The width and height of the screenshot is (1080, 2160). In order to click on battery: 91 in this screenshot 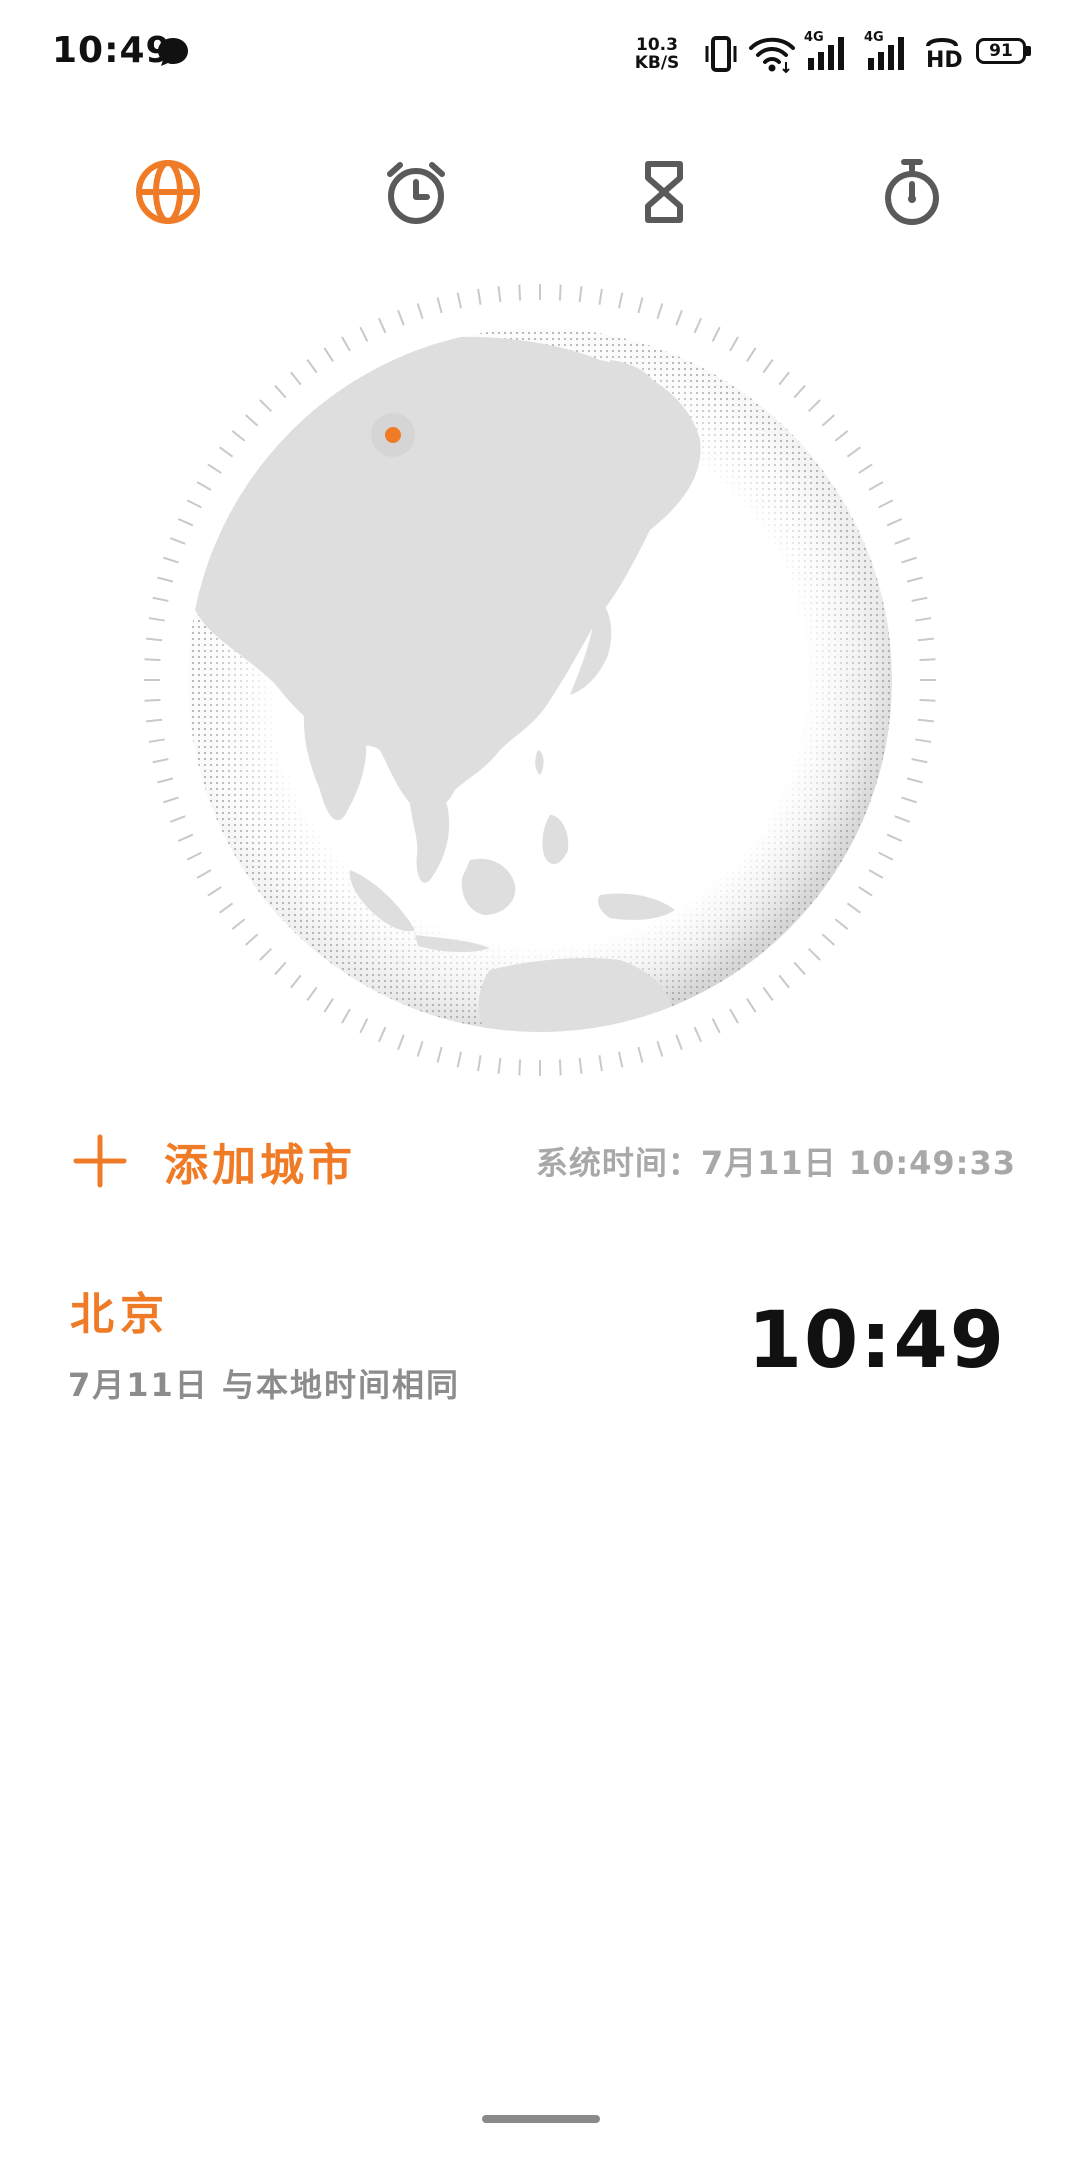, I will do `click(1005, 53)`.